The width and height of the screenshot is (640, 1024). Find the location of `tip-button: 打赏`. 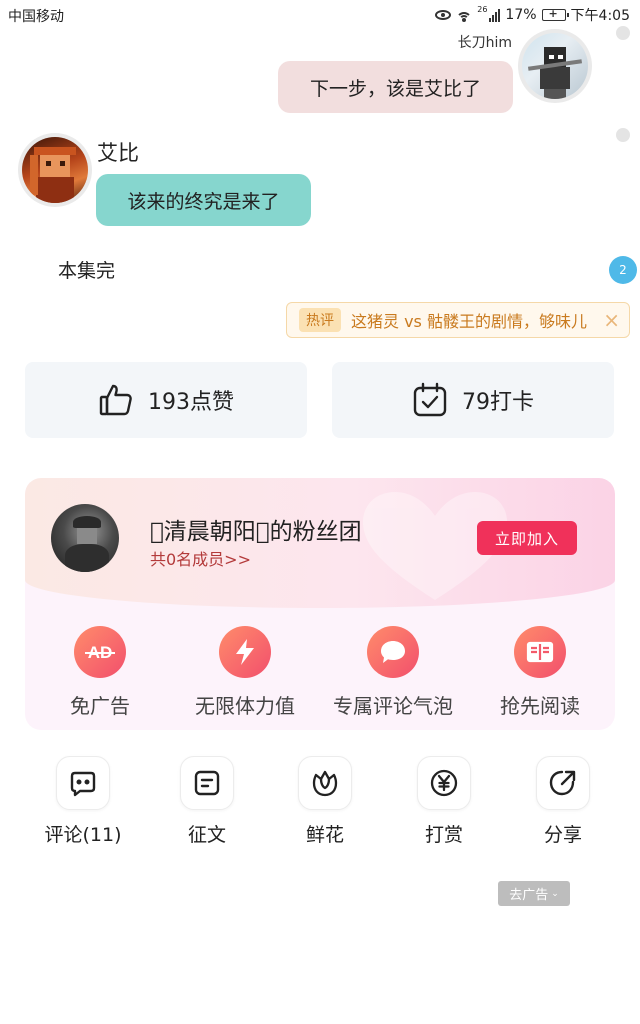

tip-button: 打赏 is located at coordinates (444, 801).